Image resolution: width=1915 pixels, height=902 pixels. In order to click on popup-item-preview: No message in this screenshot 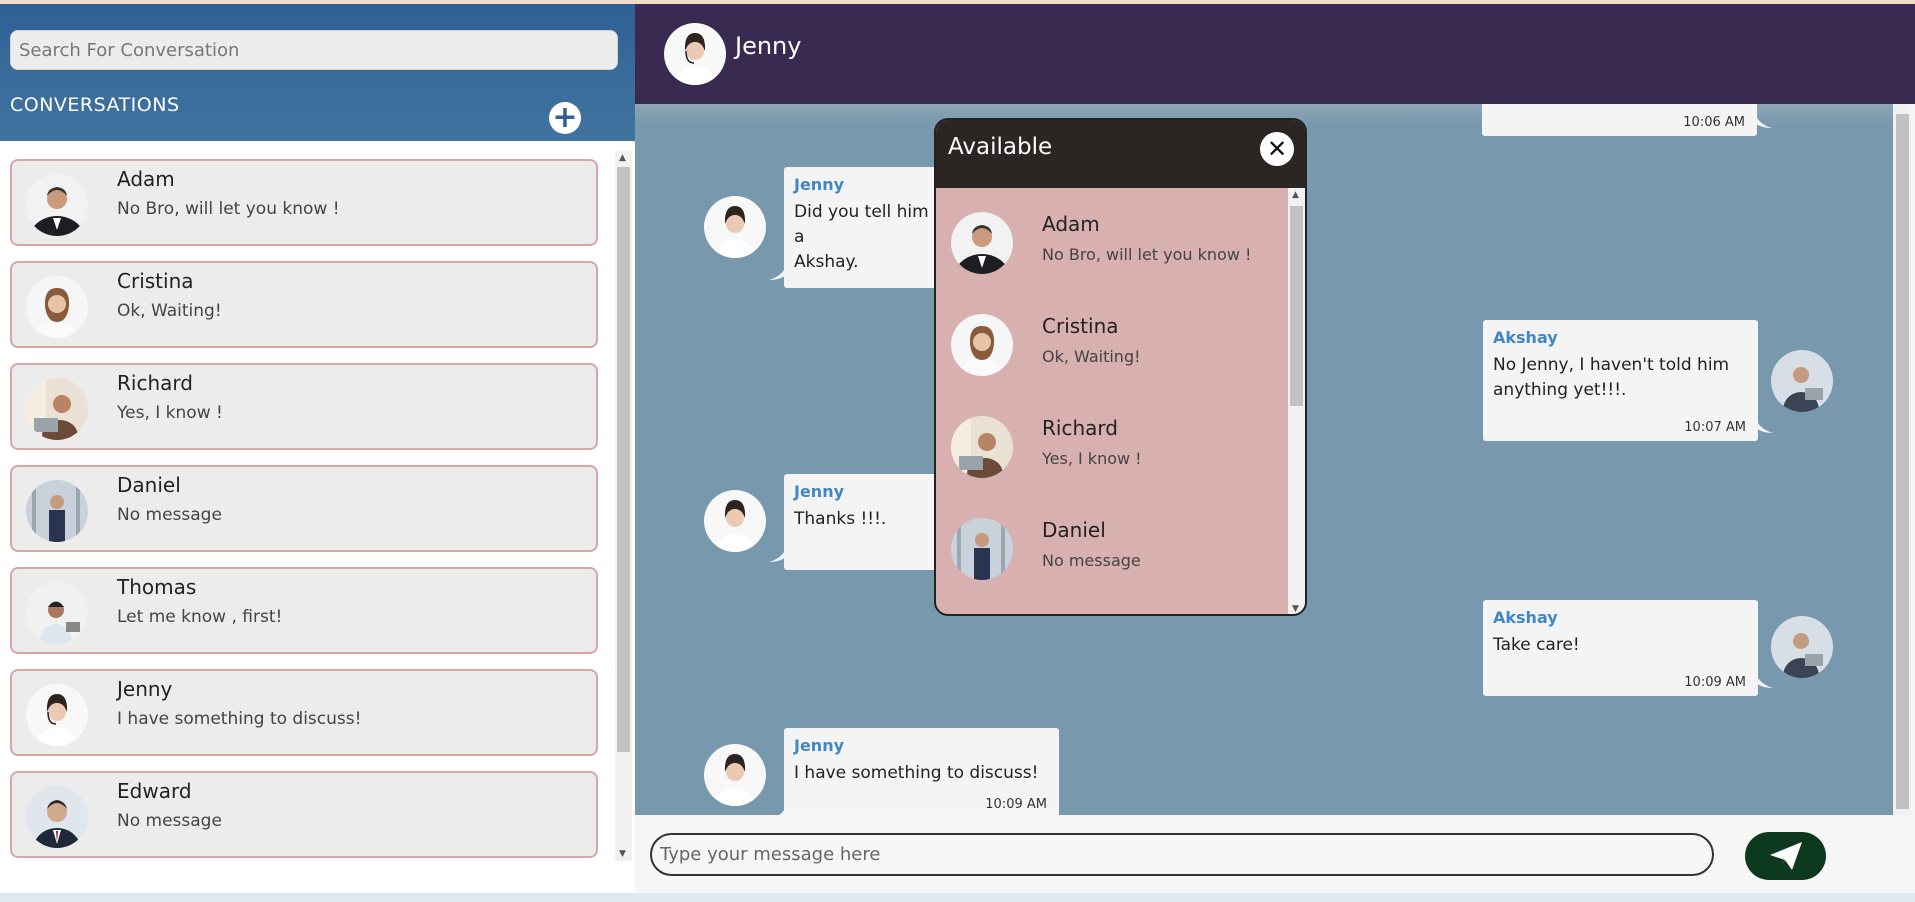, I will do `click(1091, 560)`.